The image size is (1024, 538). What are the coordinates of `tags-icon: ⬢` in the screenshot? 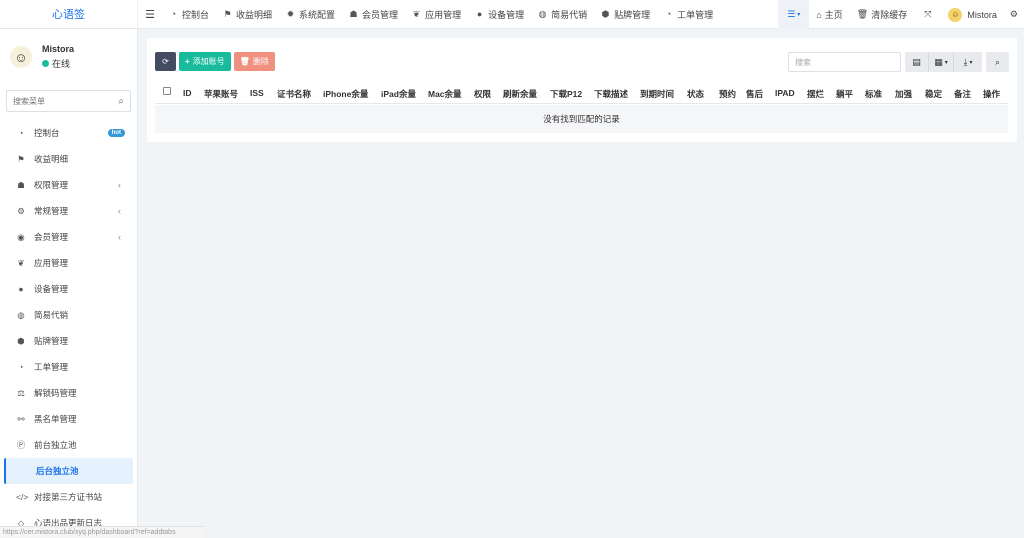 It's located at (21, 340).